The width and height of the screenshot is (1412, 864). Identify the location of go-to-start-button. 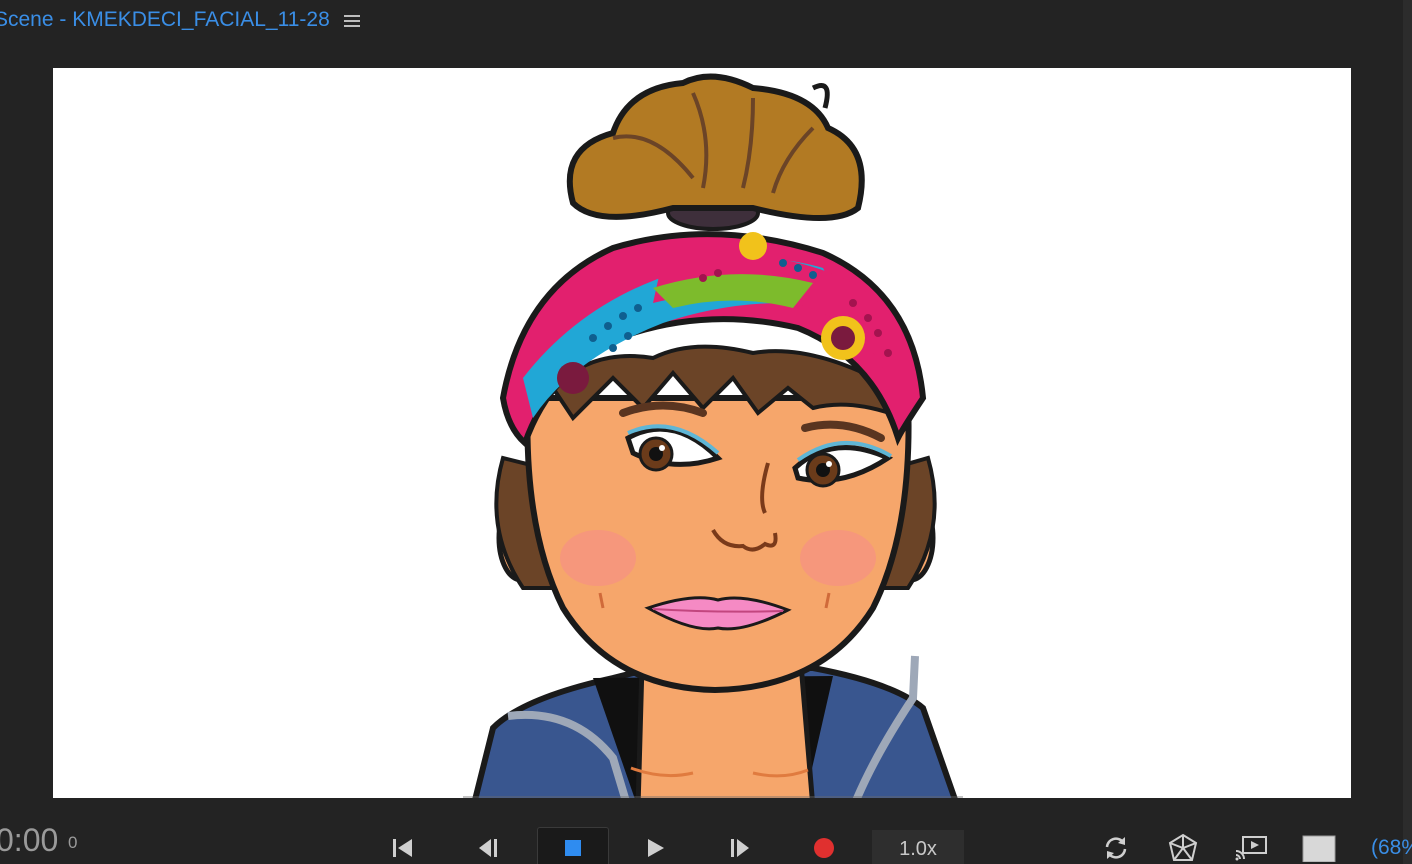
(403, 846).